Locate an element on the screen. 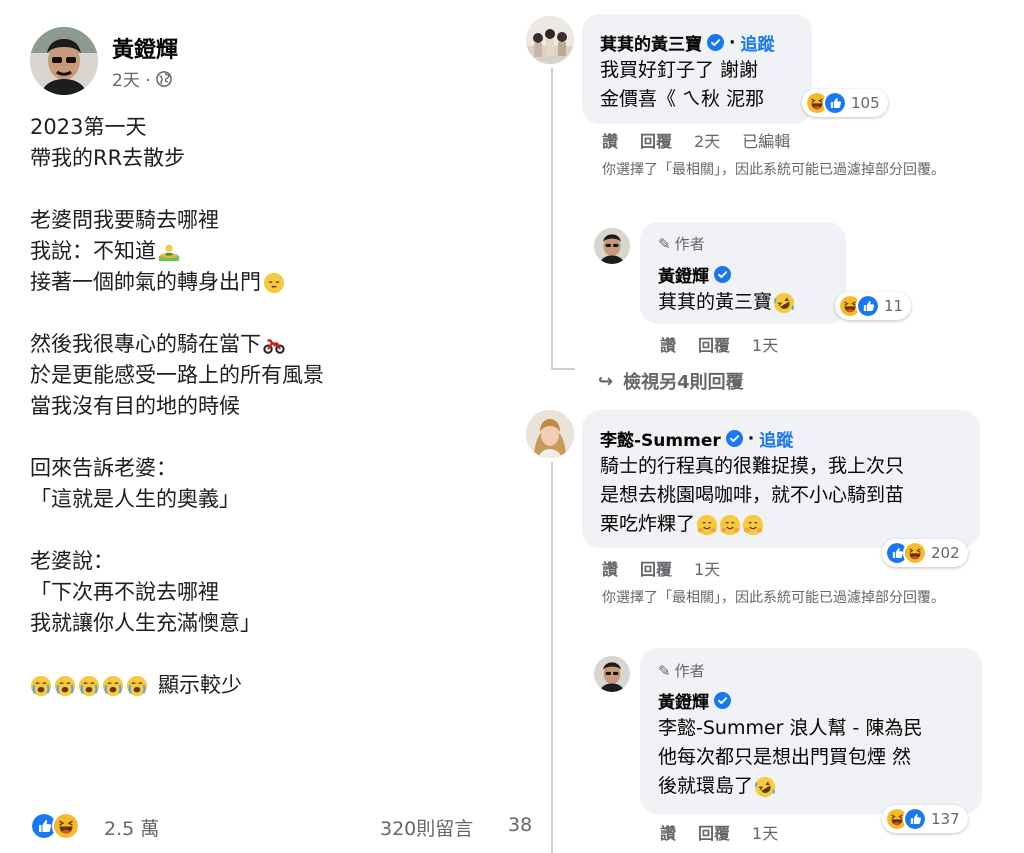 Image resolution: width=1024 pixels, height=853 pixels. reply-text: 萁萁的黃三寶 is located at coordinates (726, 302).